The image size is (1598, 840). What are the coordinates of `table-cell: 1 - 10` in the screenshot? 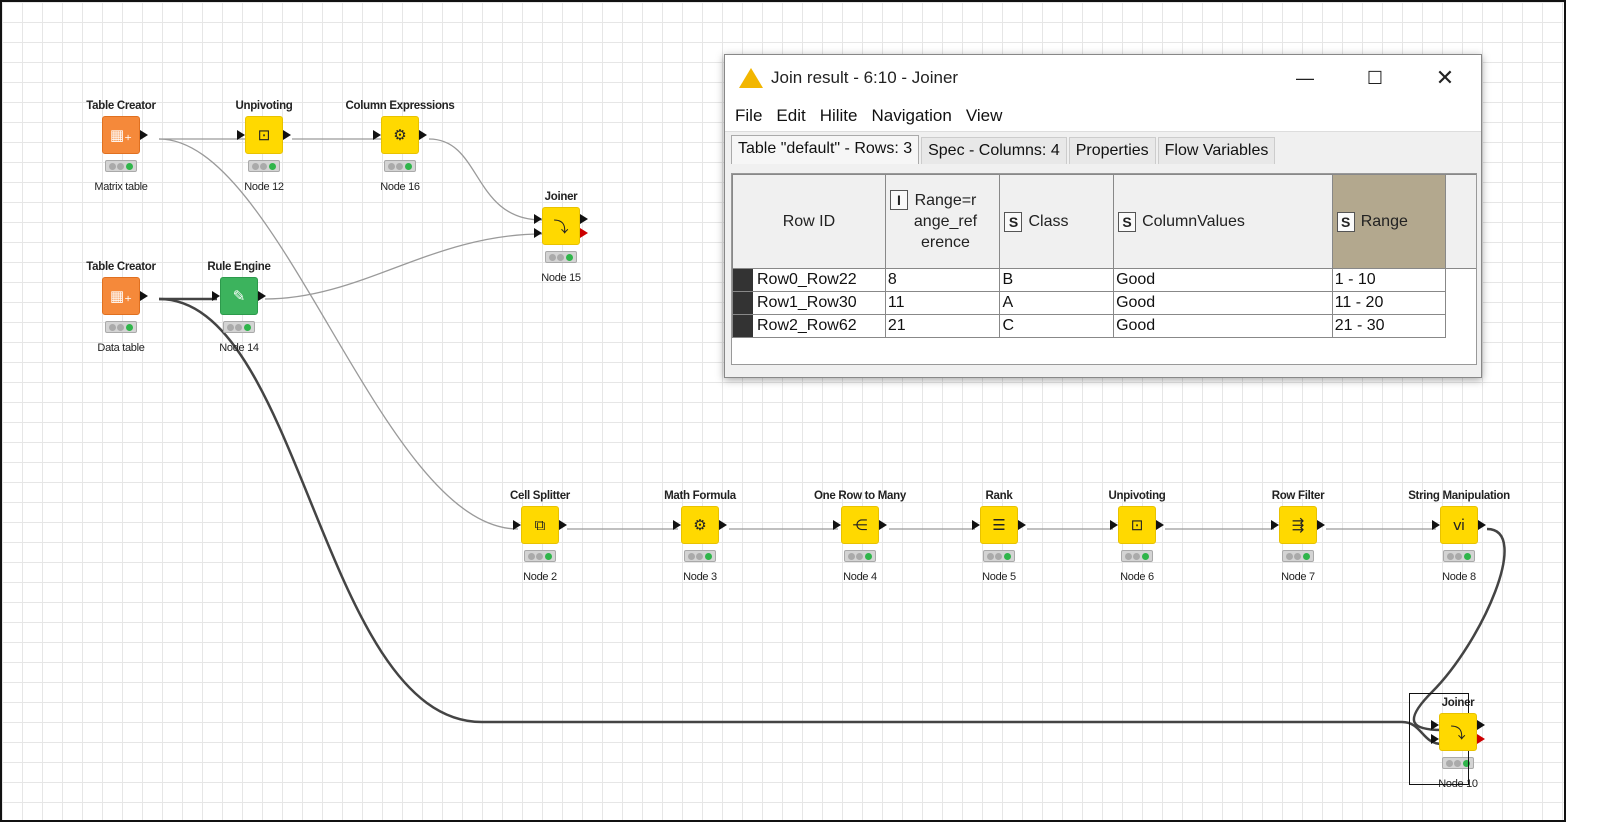 It's located at (1389, 280).